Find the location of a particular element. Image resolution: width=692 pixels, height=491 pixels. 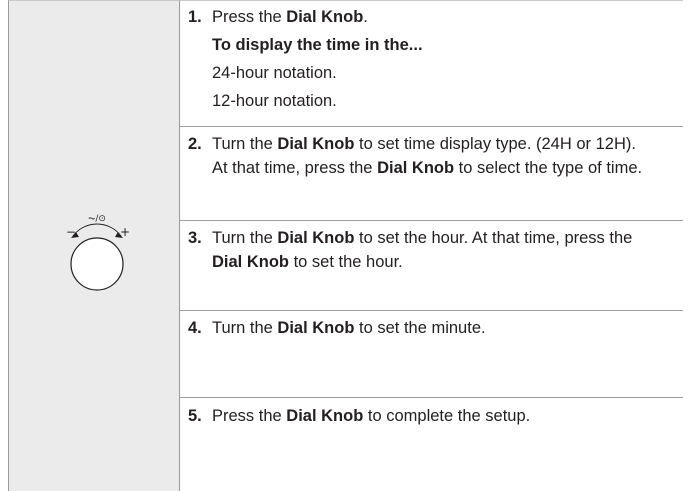

step-4: 4. Turn the Dial Knob to set the minute. is located at coordinates (431, 353).